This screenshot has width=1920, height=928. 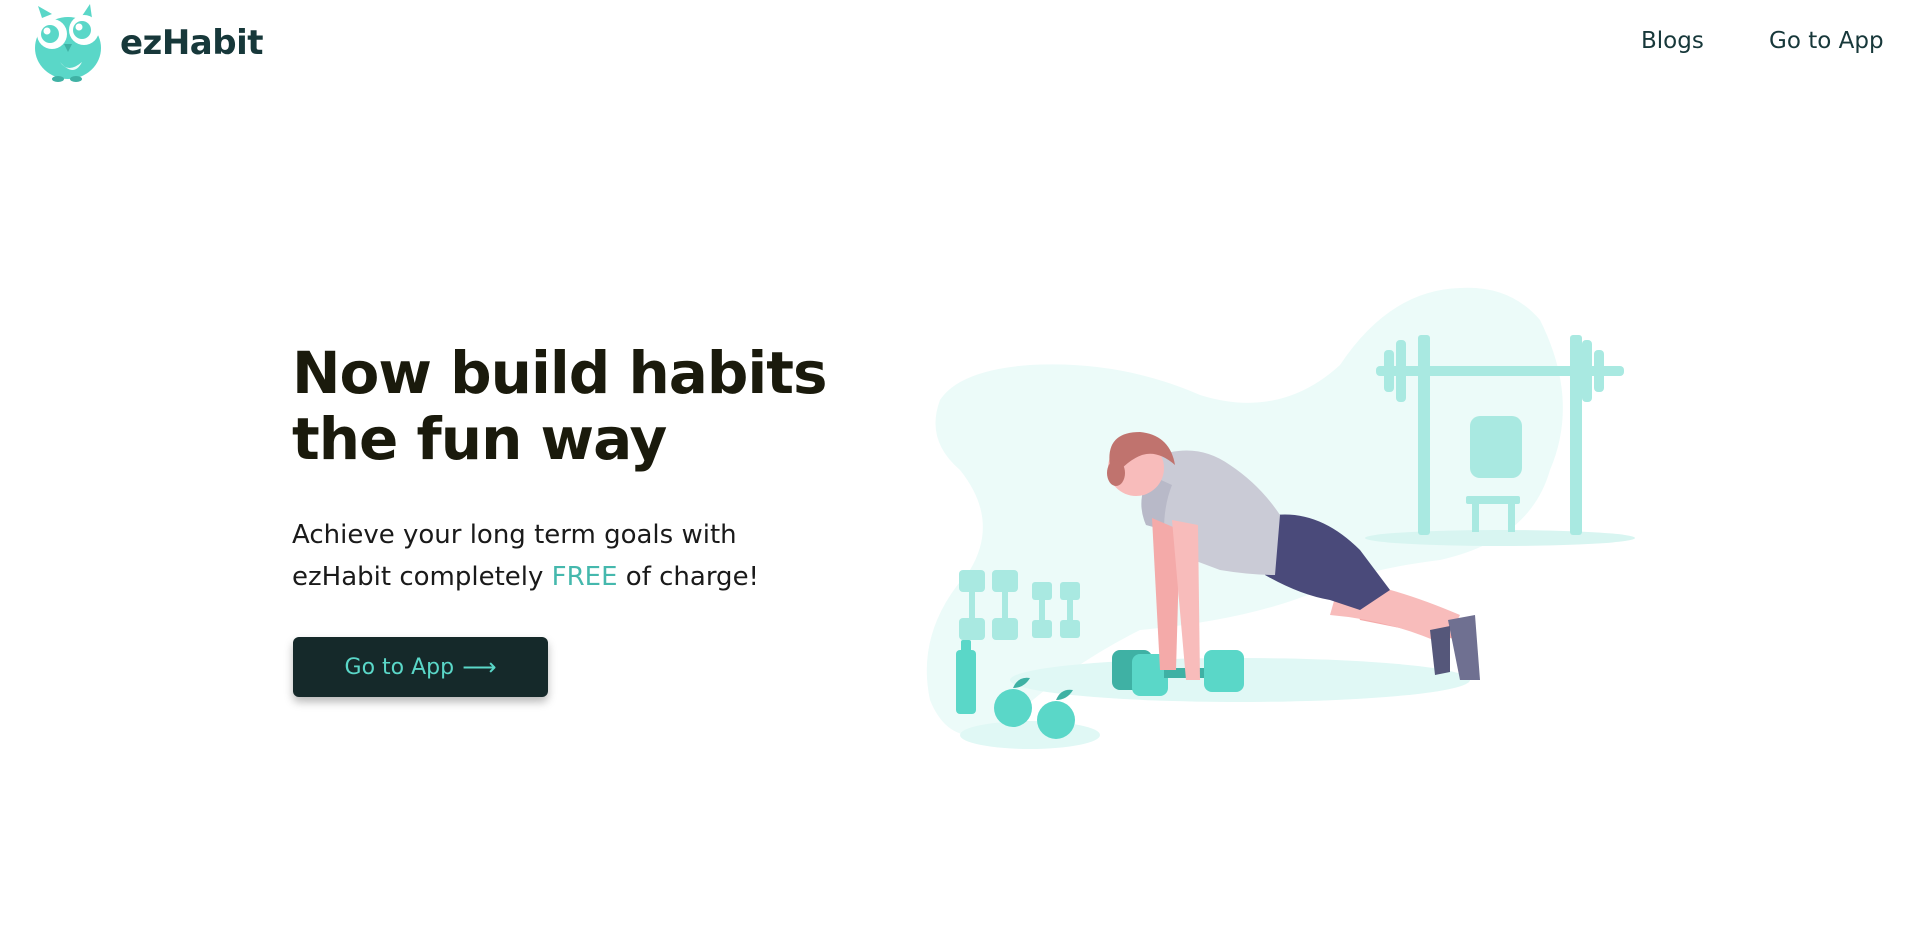 I want to click on free-highlight: FREE, so click(x=584, y=577).